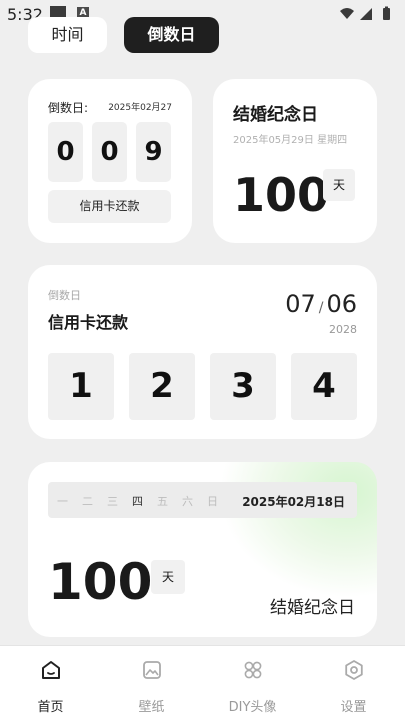  I want to click on nav-label-diy-avatar: DIY头像, so click(252, 707).